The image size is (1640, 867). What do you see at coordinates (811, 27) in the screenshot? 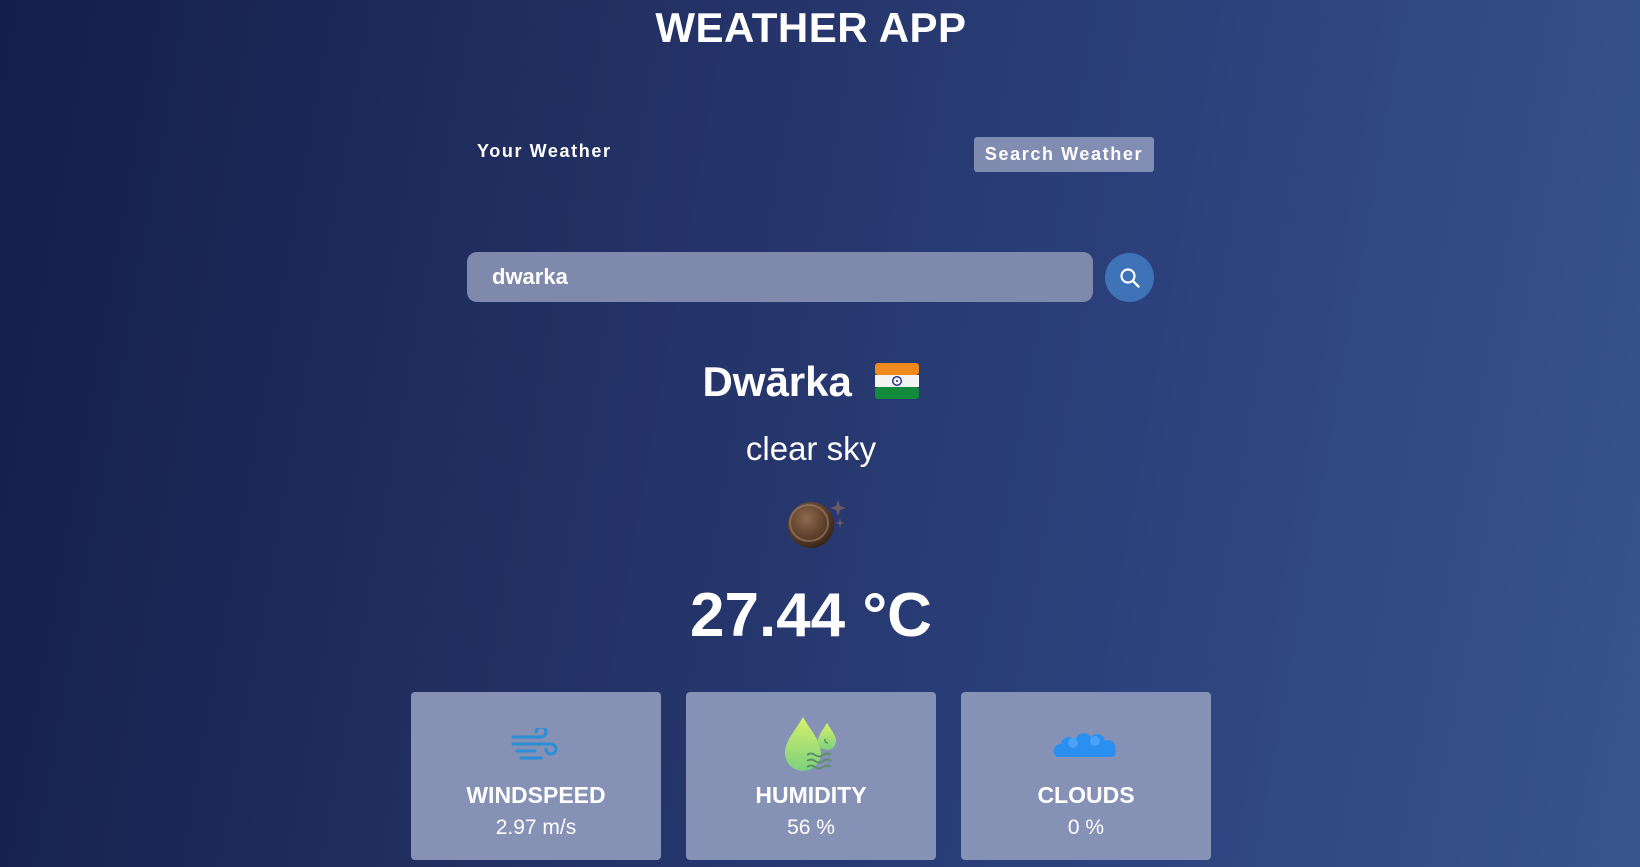
I see `app-title: WEATHER APP` at bounding box center [811, 27].